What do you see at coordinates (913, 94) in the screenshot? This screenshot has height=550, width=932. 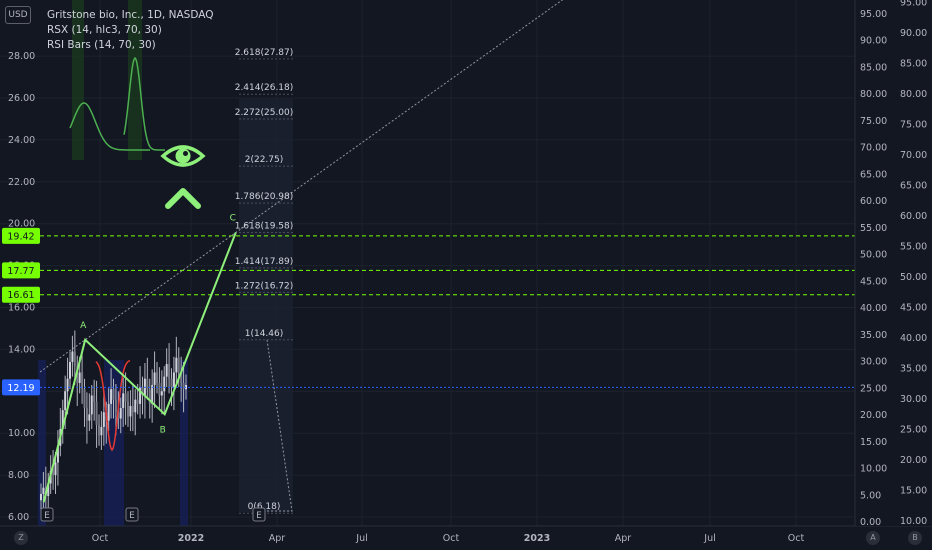 I see `osc2-tick: 80.00` at bounding box center [913, 94].